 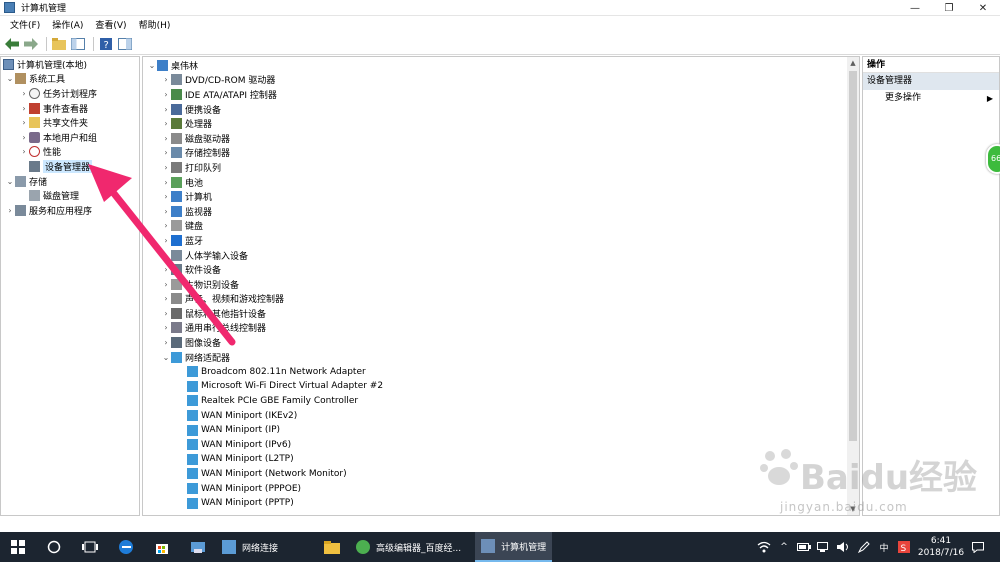 What do you see at coordinates (162, 547) in the screenshot?
I see `store-icon` at bounding box center [162, 547].